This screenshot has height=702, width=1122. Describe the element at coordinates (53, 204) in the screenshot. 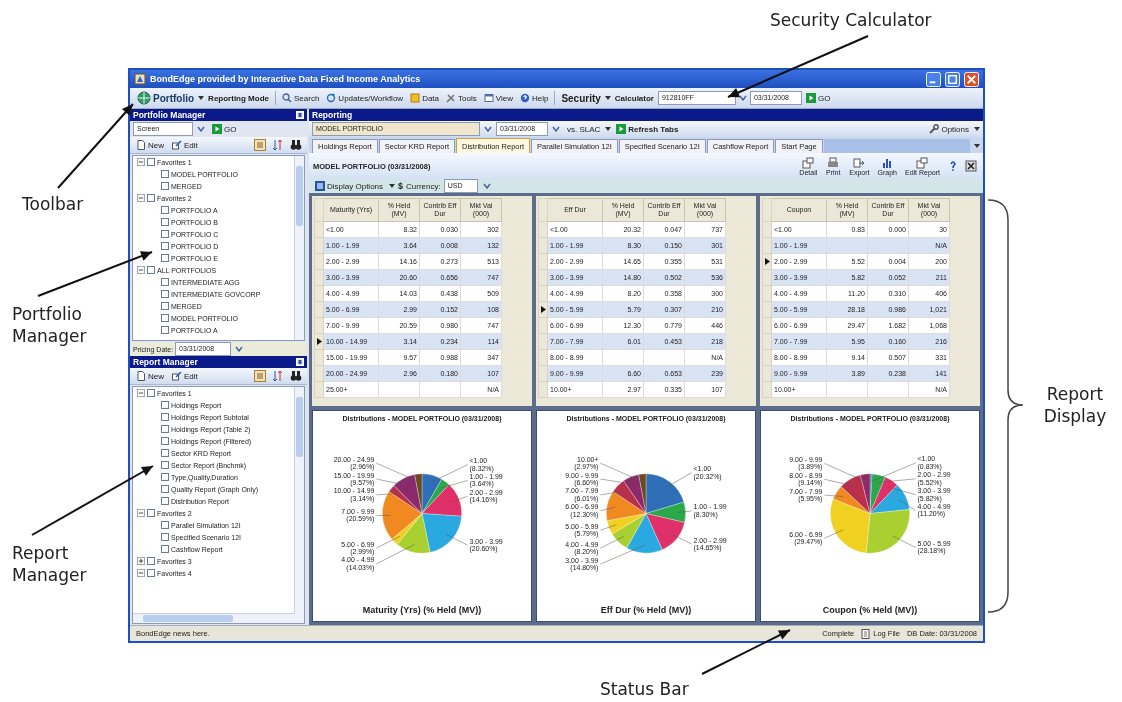

I see `callout-label: Toolbar` at that location.